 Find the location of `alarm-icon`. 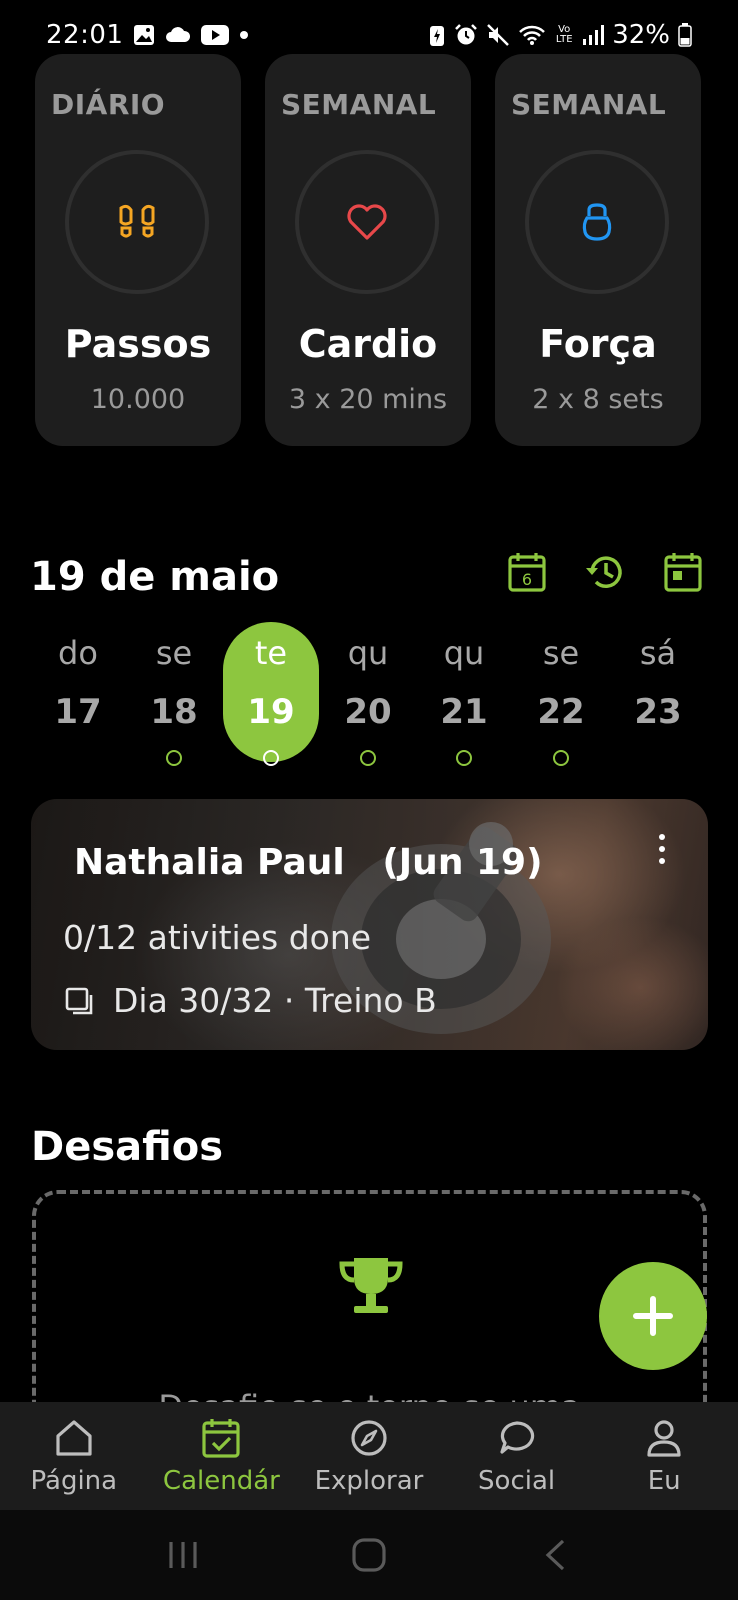

alarm-icon is located at coordinates (466, 35).